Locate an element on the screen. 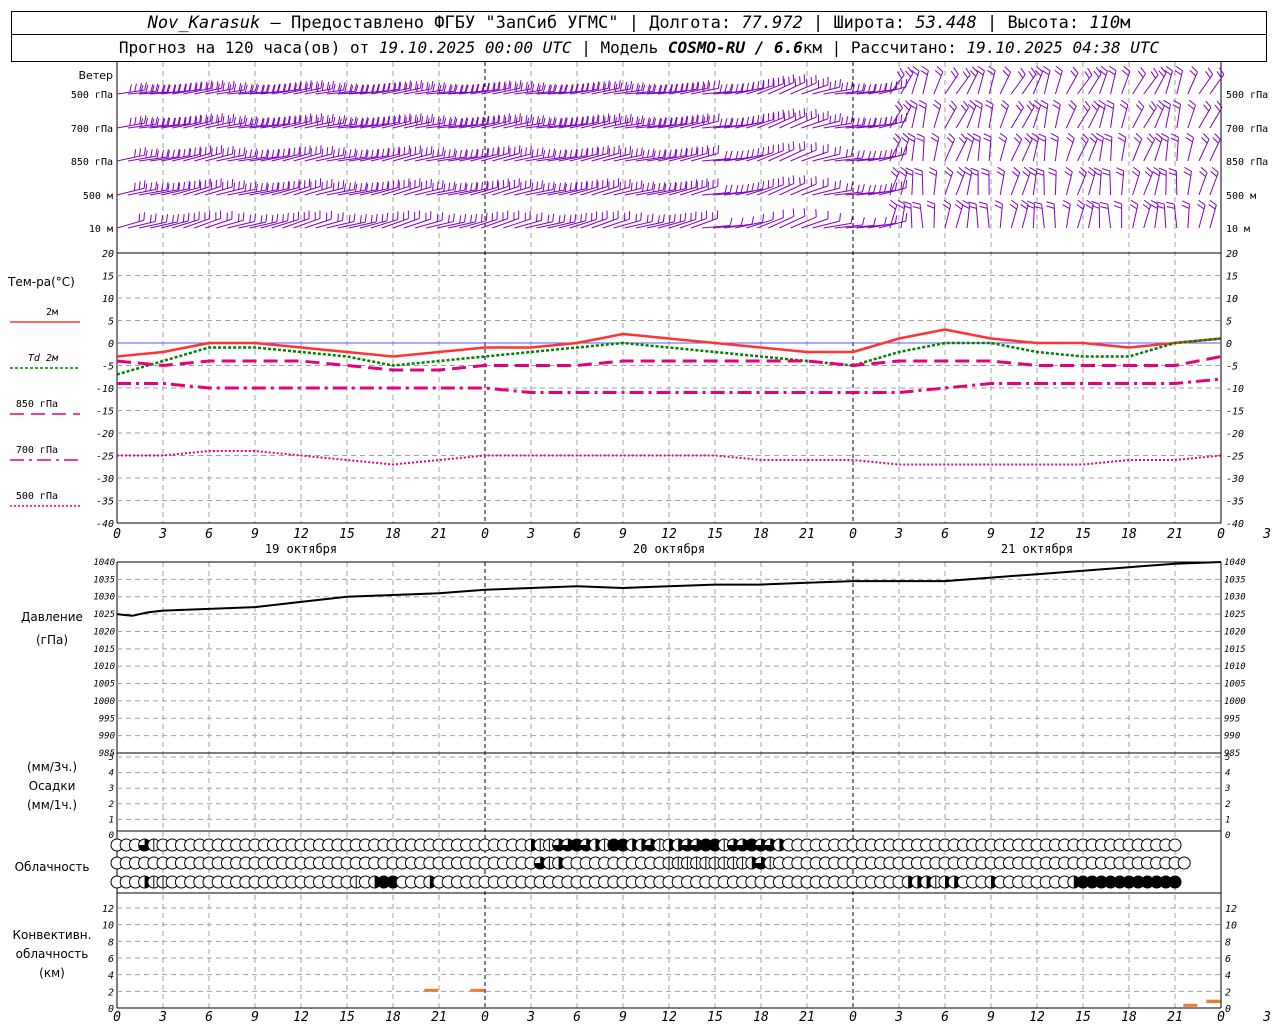 Image resolution: width=1280 pixels, height=1024 pixels. temp-panel-title: Тем-ра(°C) is located at coordinates (41, 282).